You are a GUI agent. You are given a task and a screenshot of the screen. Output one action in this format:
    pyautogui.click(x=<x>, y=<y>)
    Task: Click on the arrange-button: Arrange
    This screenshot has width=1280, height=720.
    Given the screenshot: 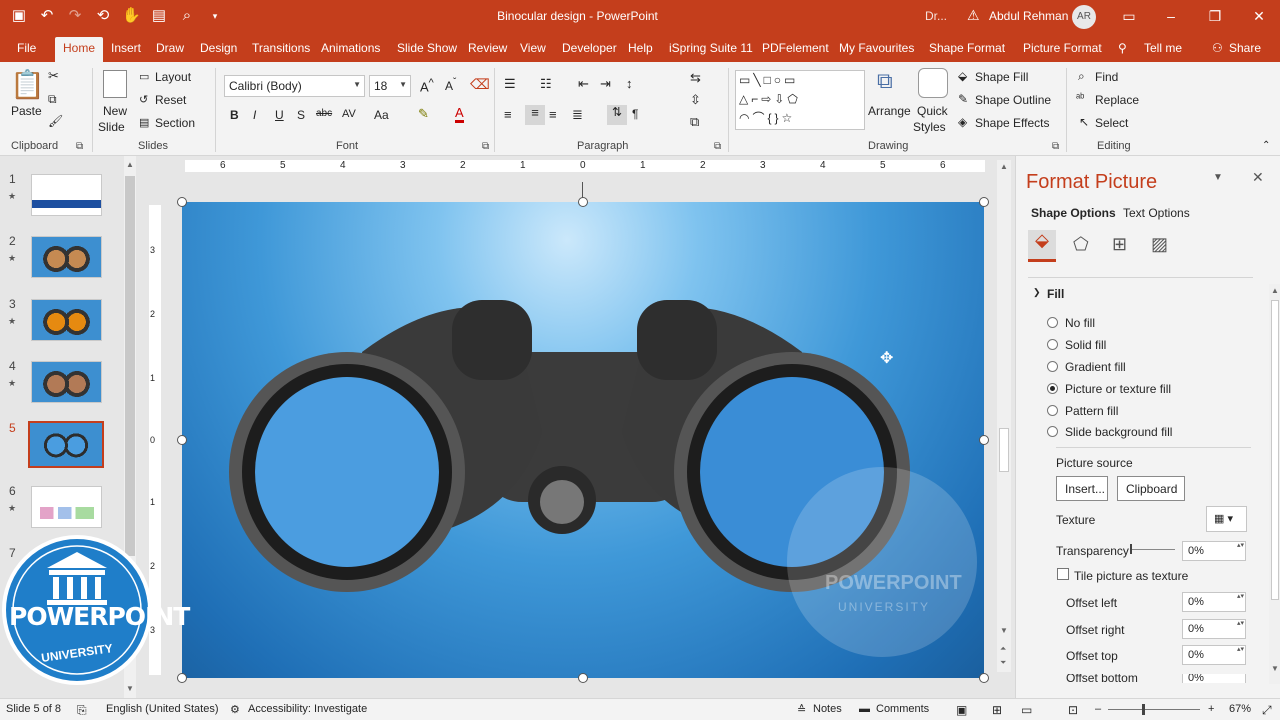 What is the action you would take?
    pyautogui.click(x=889, y=111)
    